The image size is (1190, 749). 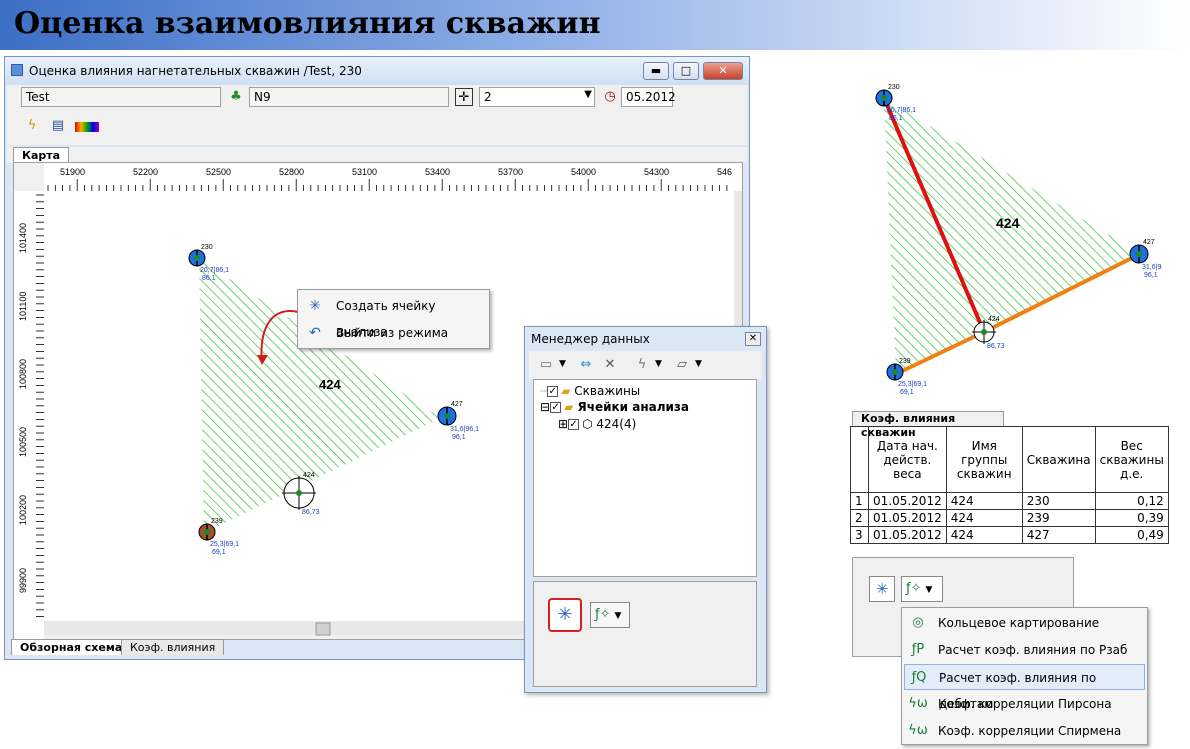 What do you see at coordinates (724, 172) in the screenshot?
I see `x-tick-label: 546` at bounding box center [724, 172].